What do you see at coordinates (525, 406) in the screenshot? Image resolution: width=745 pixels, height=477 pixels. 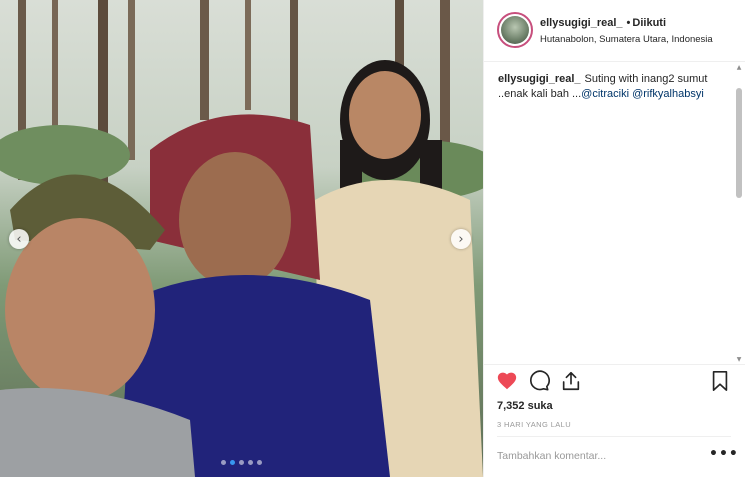 I see `likes-count: 7,352 suka` at bounding box center [525, 406].